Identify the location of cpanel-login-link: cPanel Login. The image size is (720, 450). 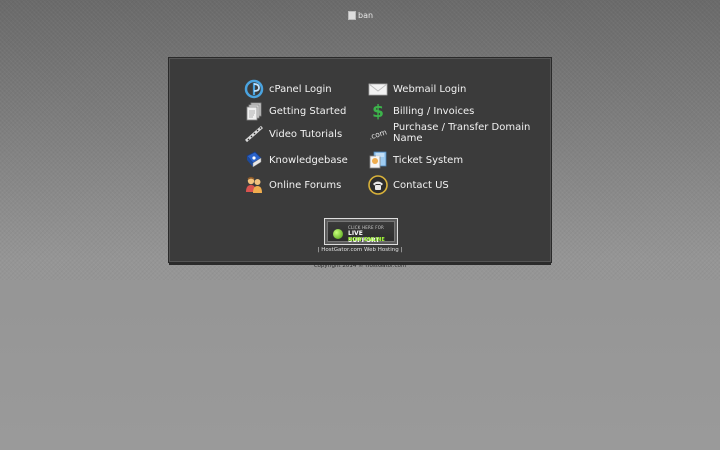
(288, 89).